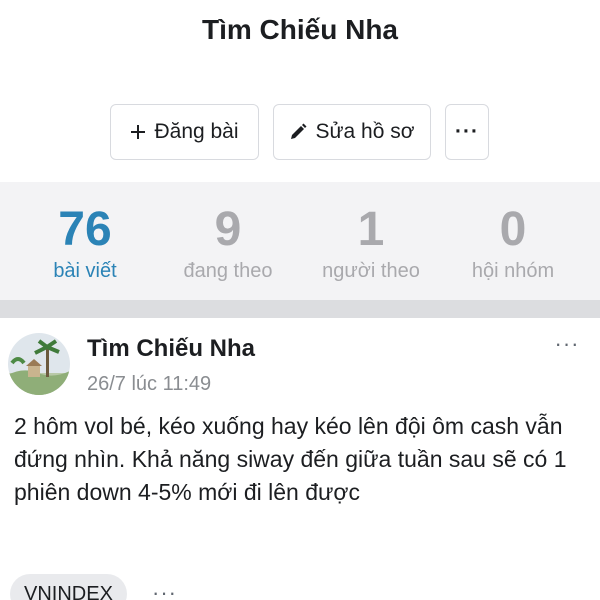 Image resolution: width=600 pixels, height=600 pixels. Describe the element at coordinates (138, 132) in the screenshot. I see `plus-icon` at that location.